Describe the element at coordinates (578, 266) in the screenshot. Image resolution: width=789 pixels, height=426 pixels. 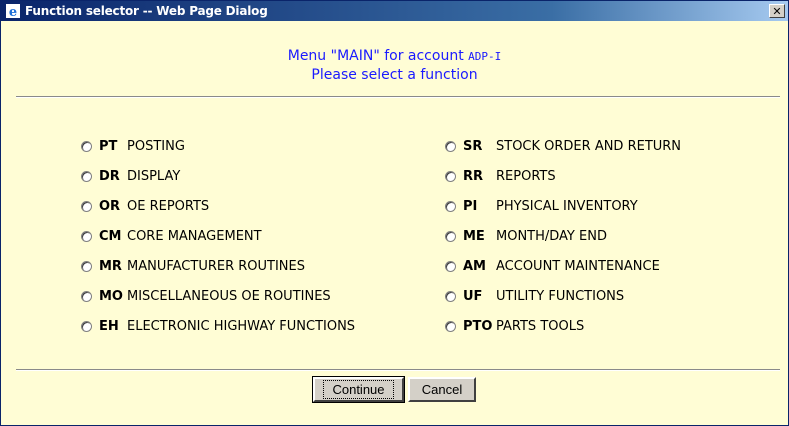
I see `function-label: ACCOUNT MAINTENANCE` at that location.